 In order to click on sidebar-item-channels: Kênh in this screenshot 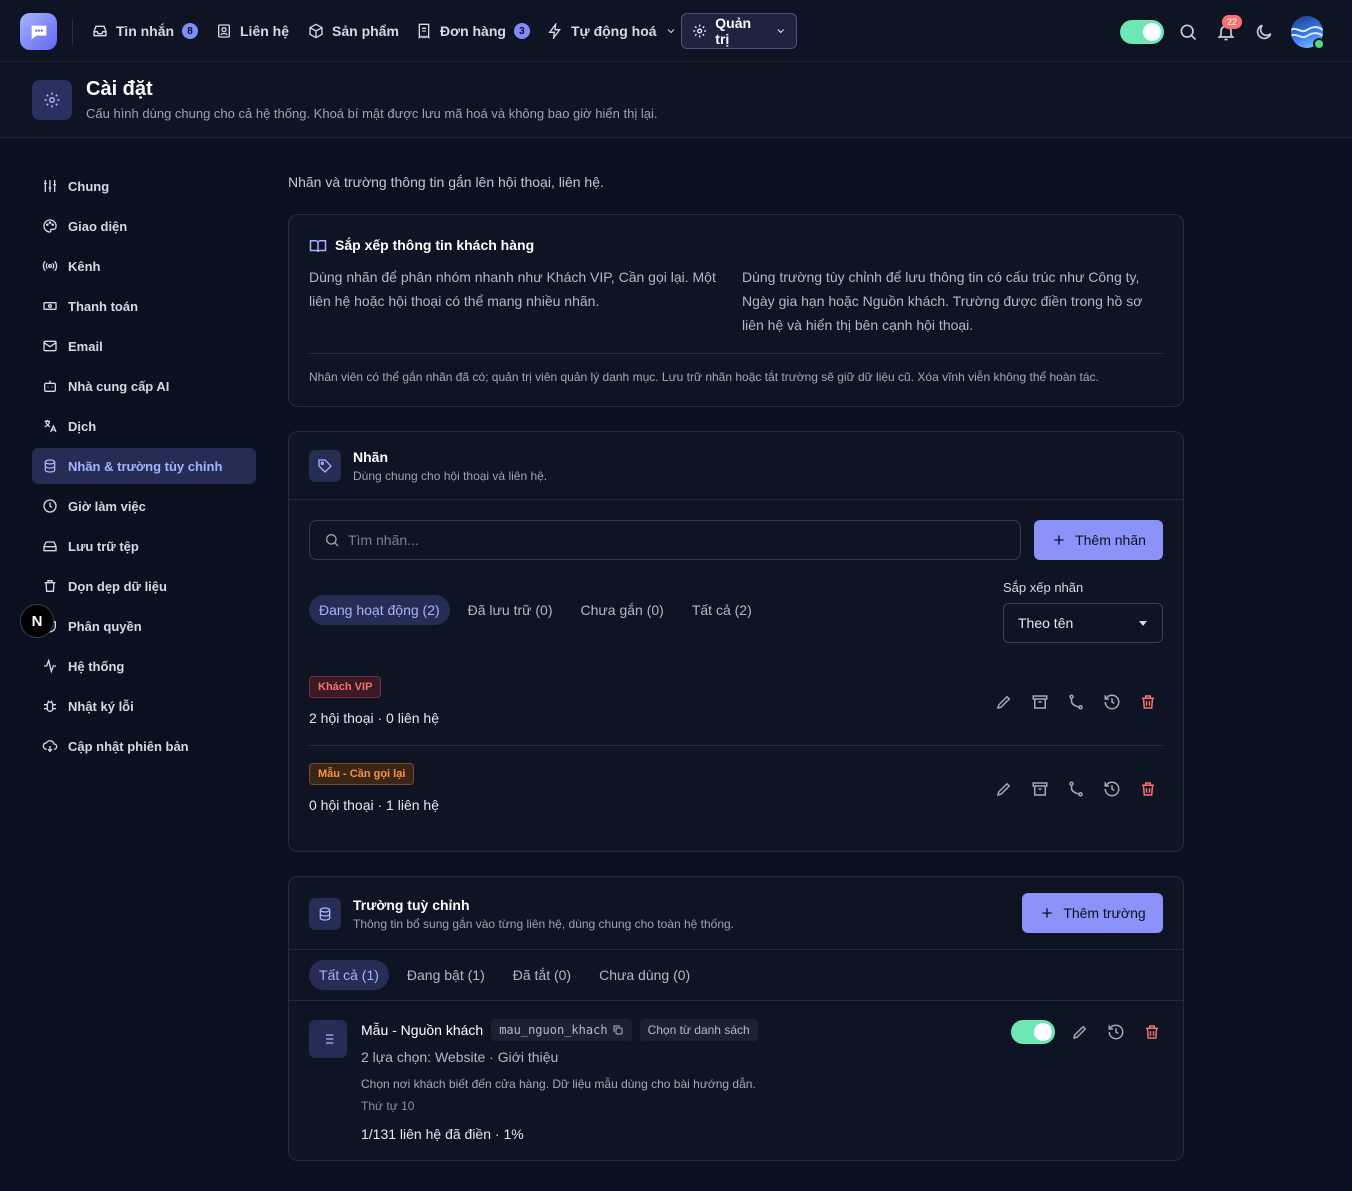, I will do `click(144, 266)`.